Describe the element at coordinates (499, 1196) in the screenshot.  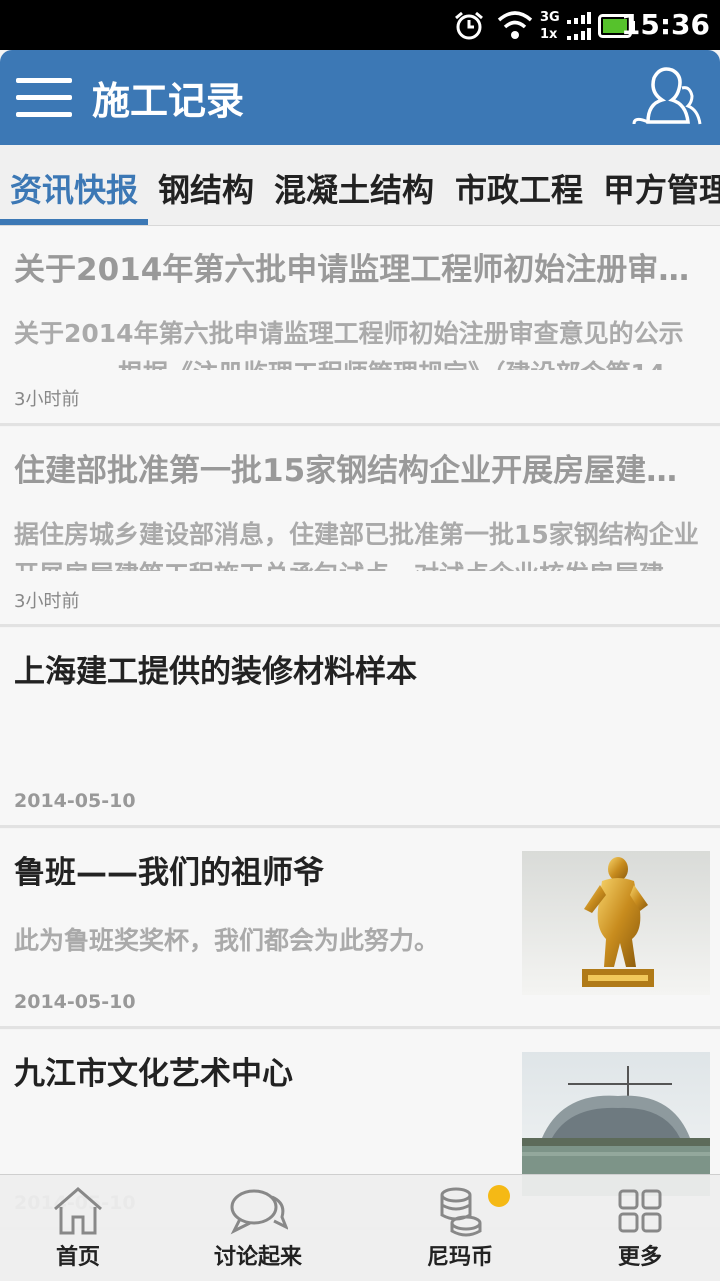
I see `notification-badge` at that location.